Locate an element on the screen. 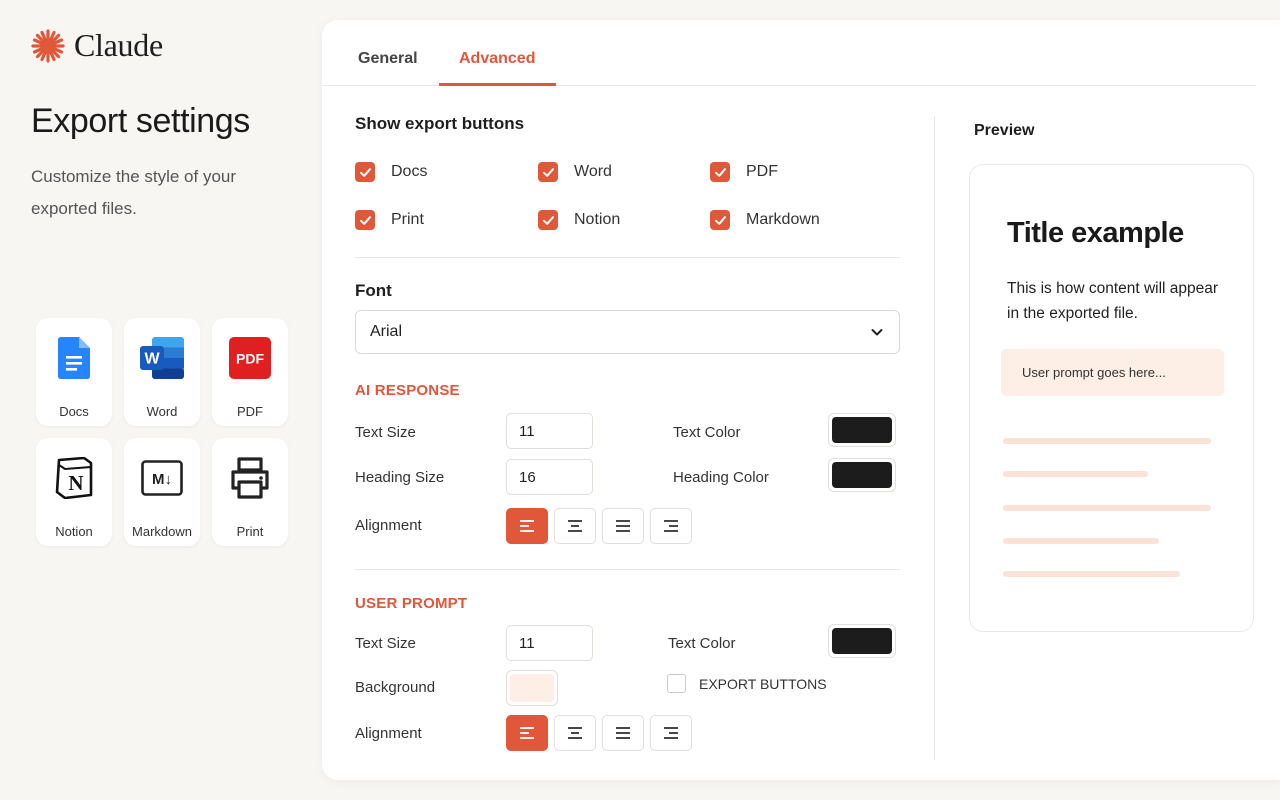 The height and width of the screenshot is (800, 1280). user-text-color-label: Text Color is located at coordinates (702, 643).